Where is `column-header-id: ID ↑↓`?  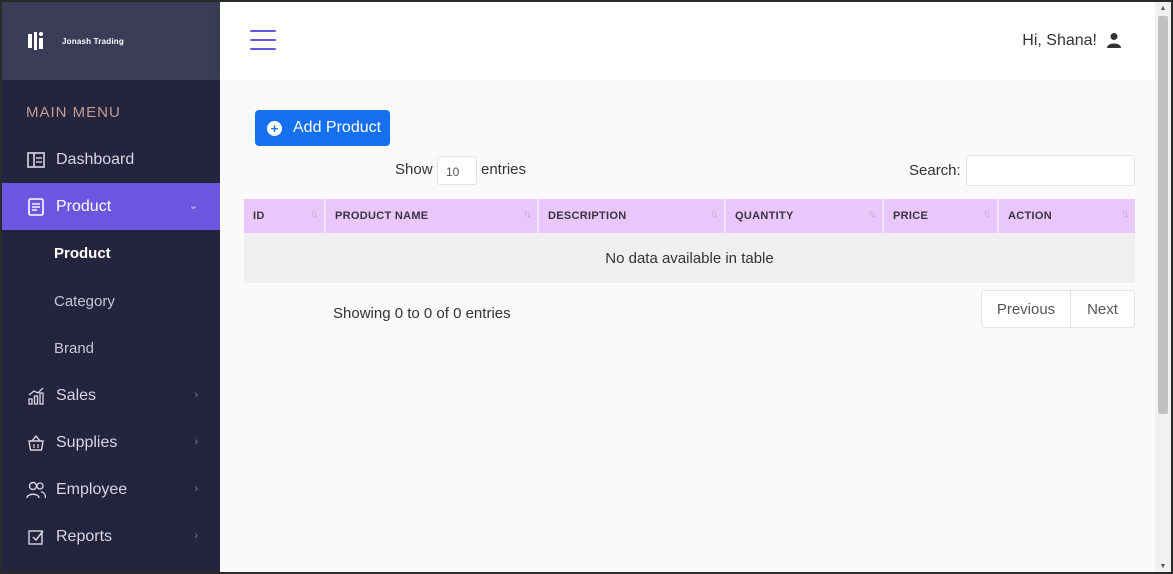
column-header-id: ID ↑↓ is located at coordinates (285, 216).